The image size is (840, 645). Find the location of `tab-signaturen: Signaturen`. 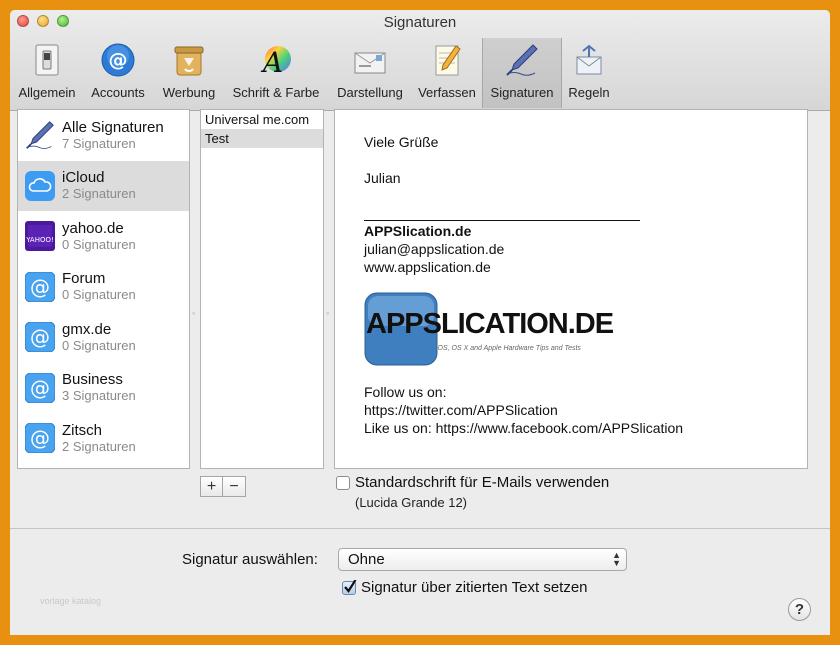

tab-signaturen: Signaturen is located at coordinates (522, 73).